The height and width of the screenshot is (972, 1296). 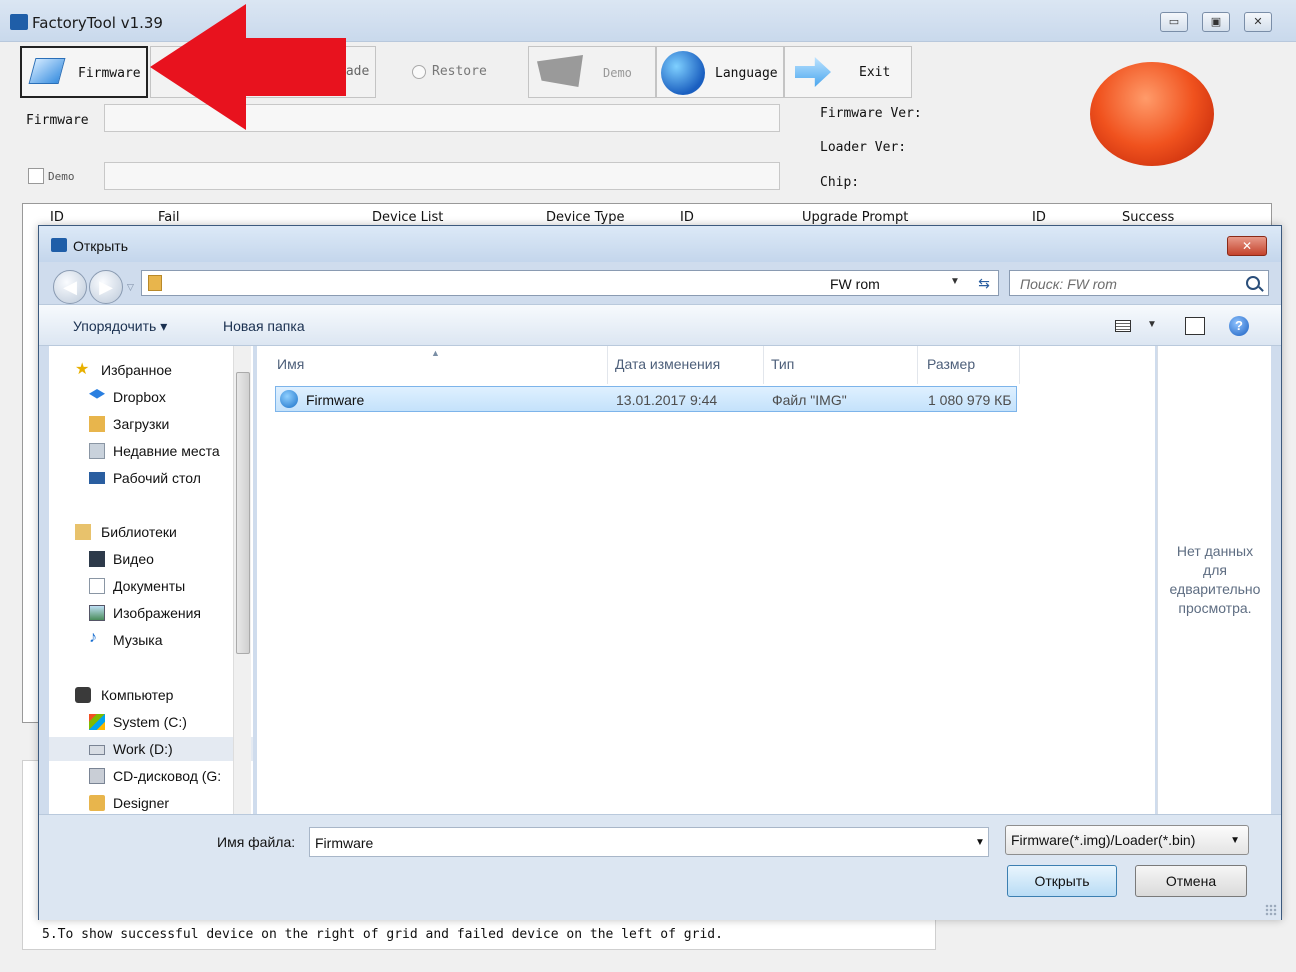 What do you see at coordinates (917, 365) in the screenshot?
I see `column-divider` at bounding box center [917, 365].